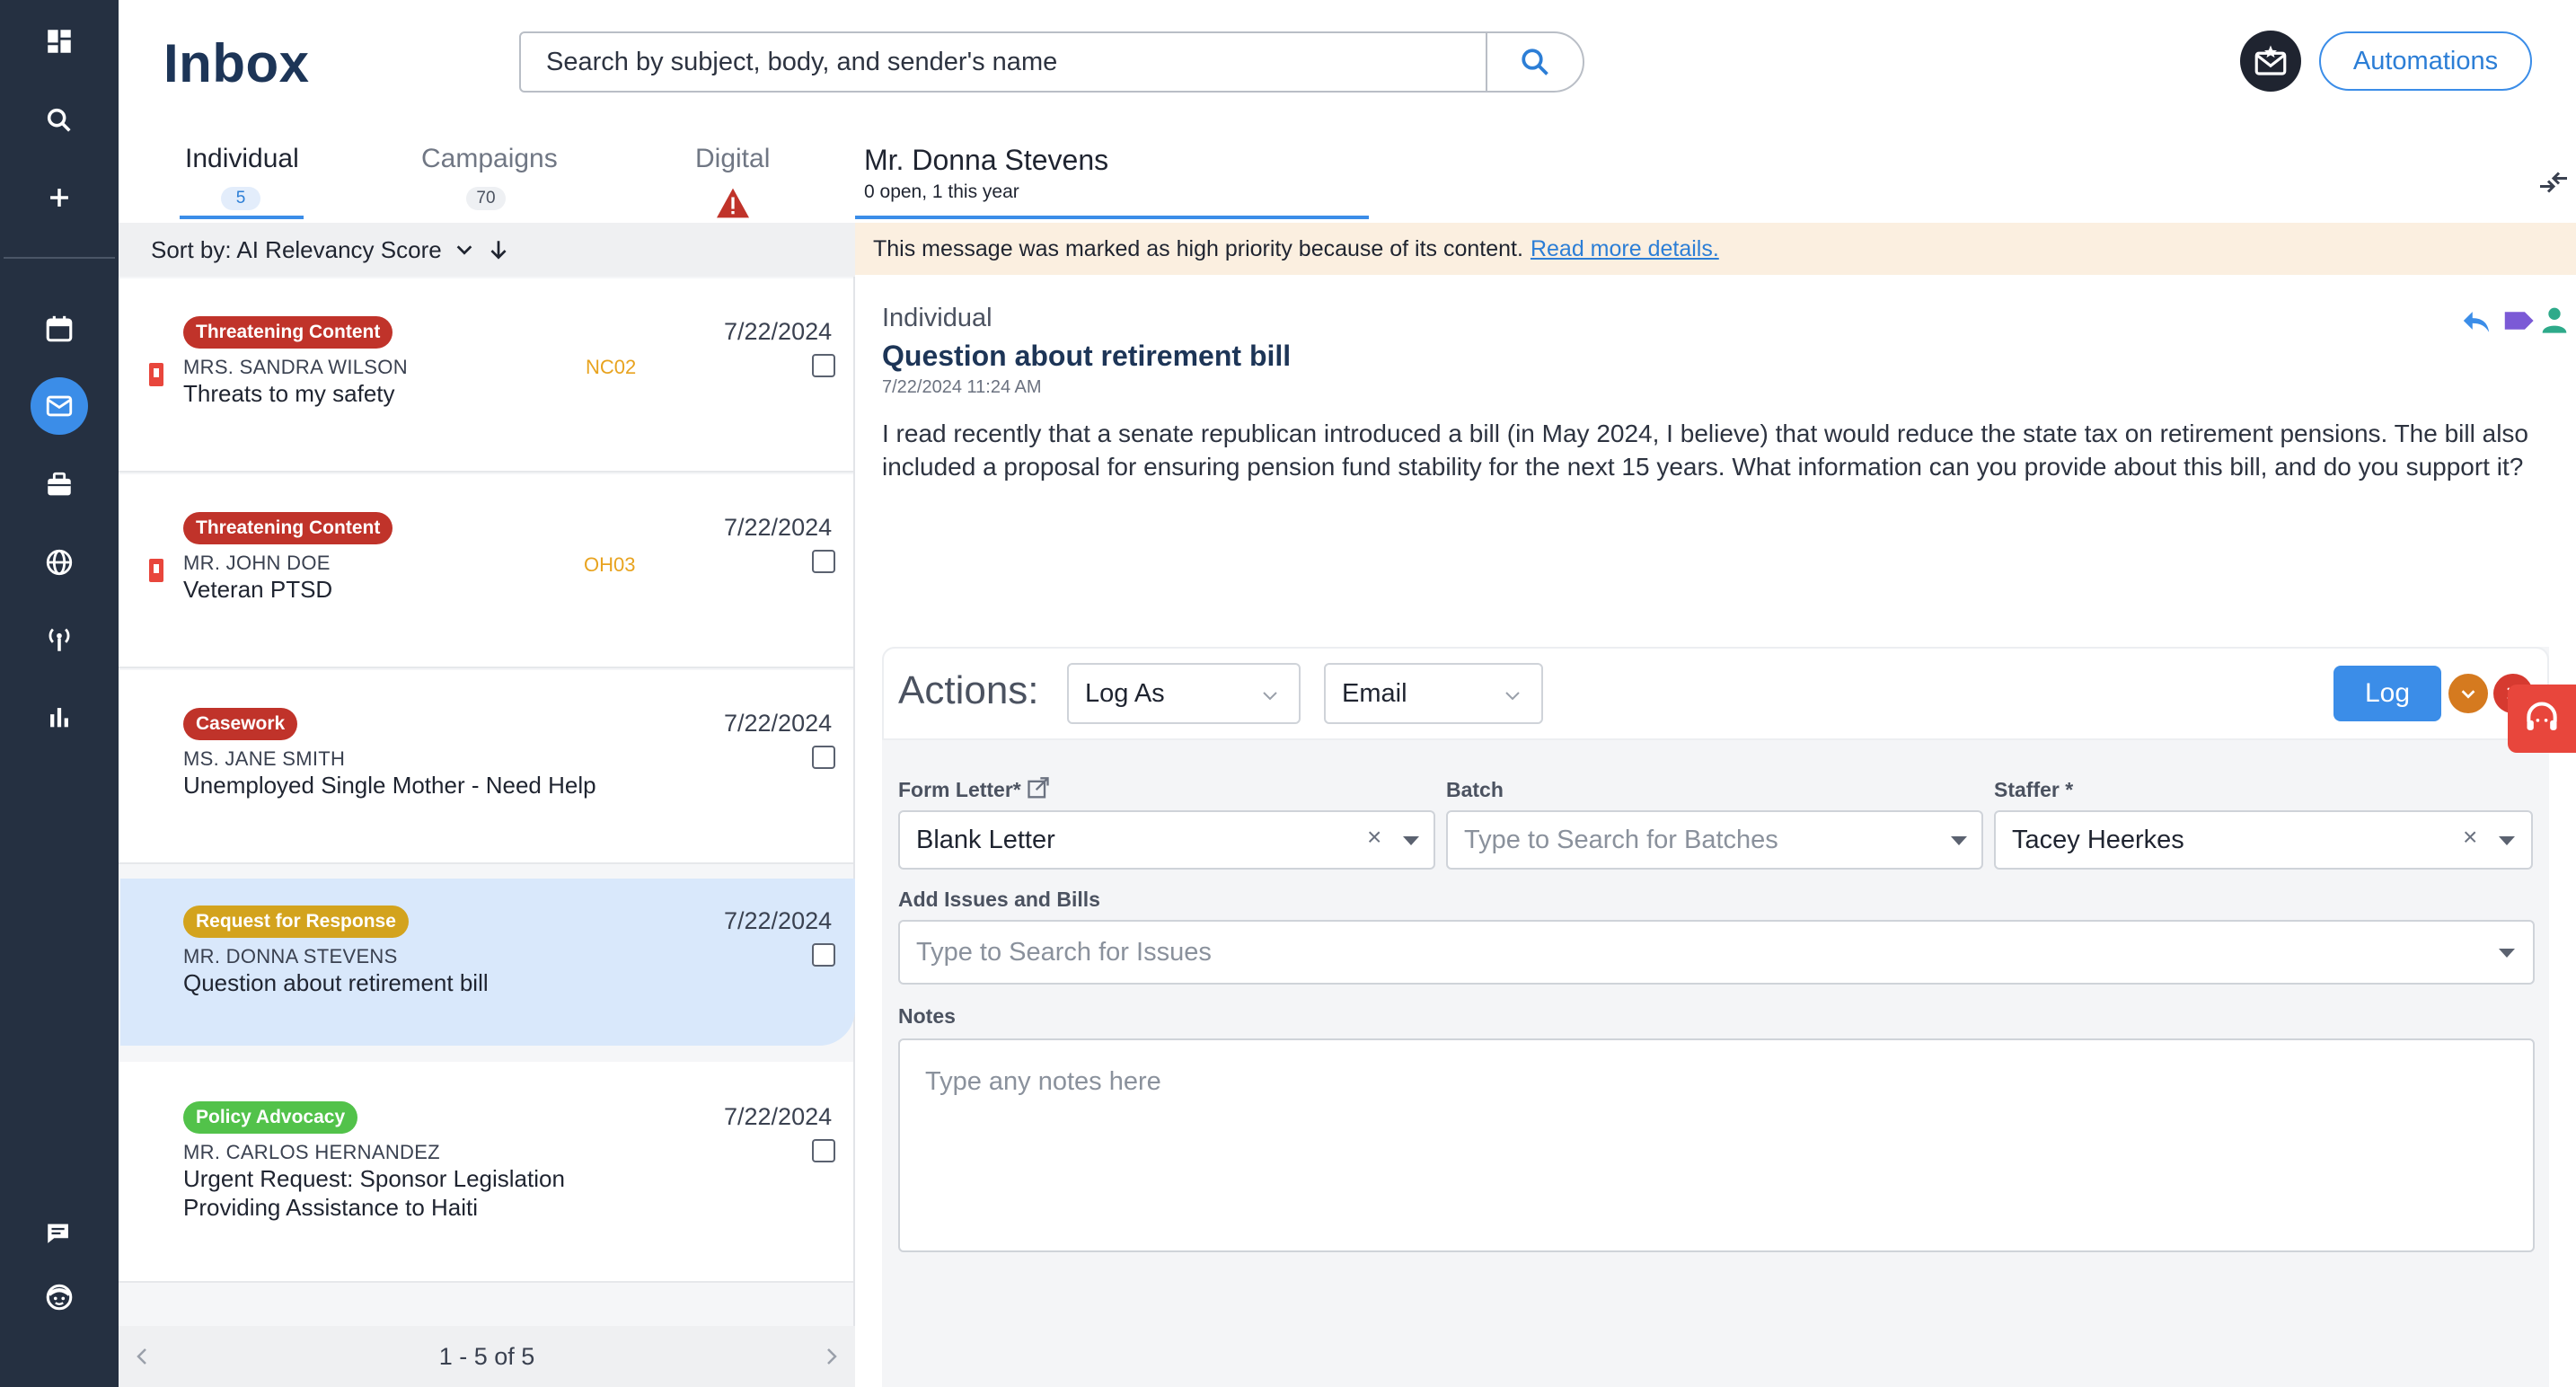 The image size is (2576, 1387). I want to click on support-help-tab, so click(2542, 719).